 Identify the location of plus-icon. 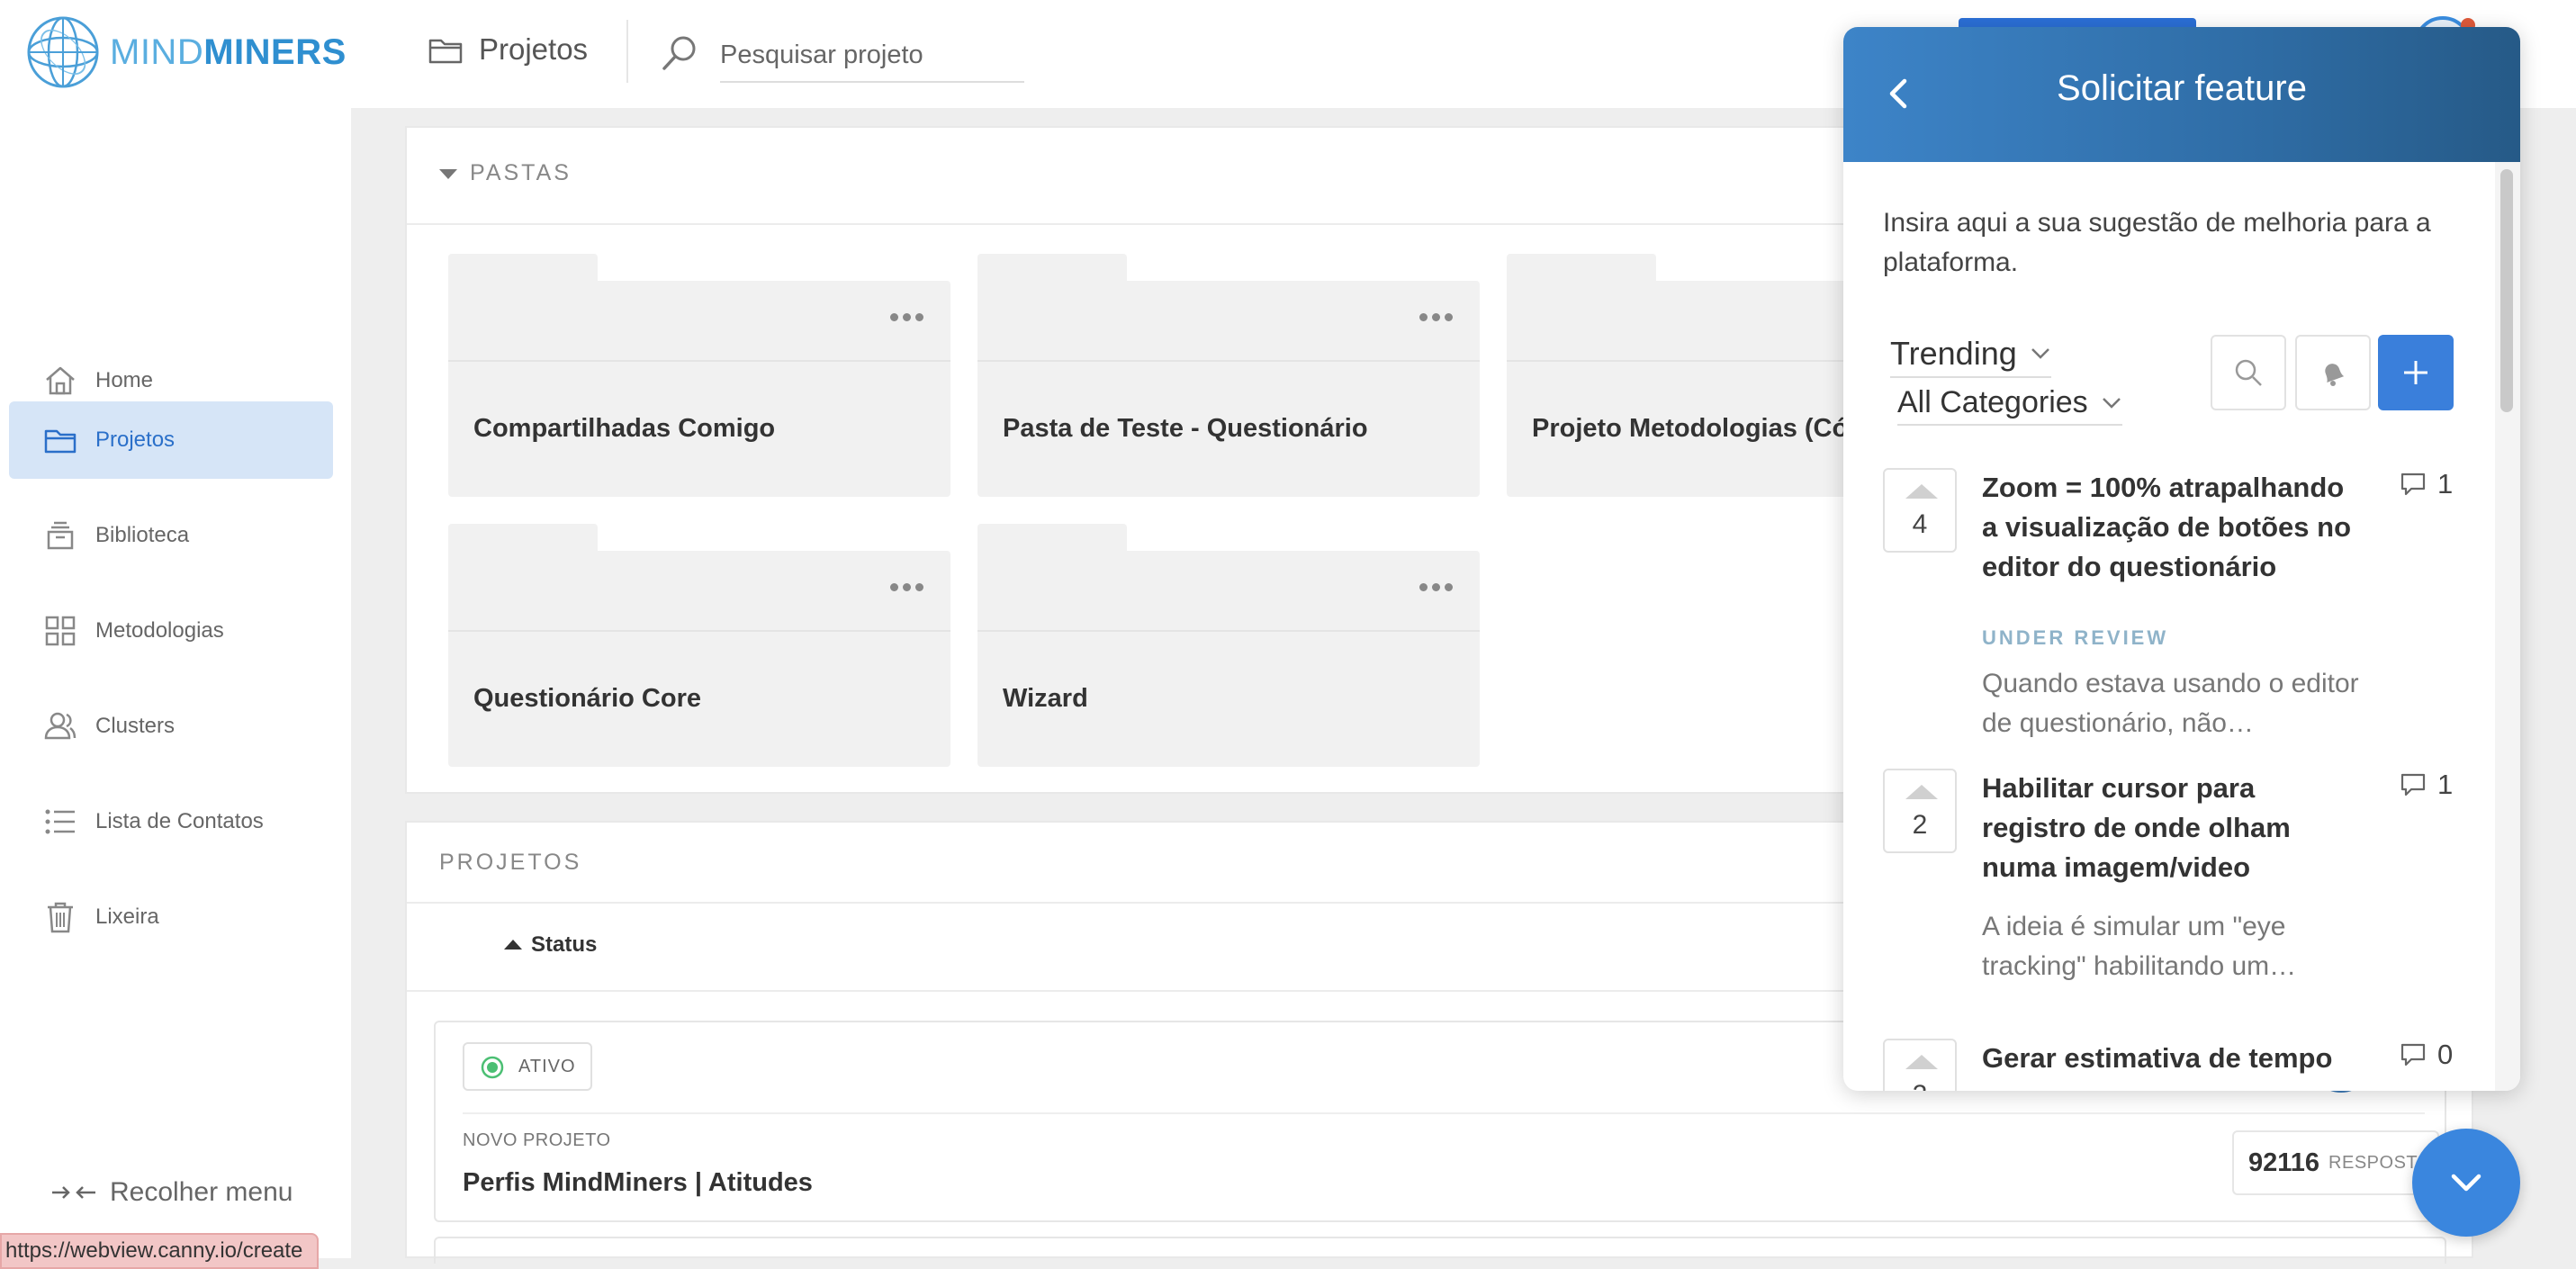
(2415, 373).